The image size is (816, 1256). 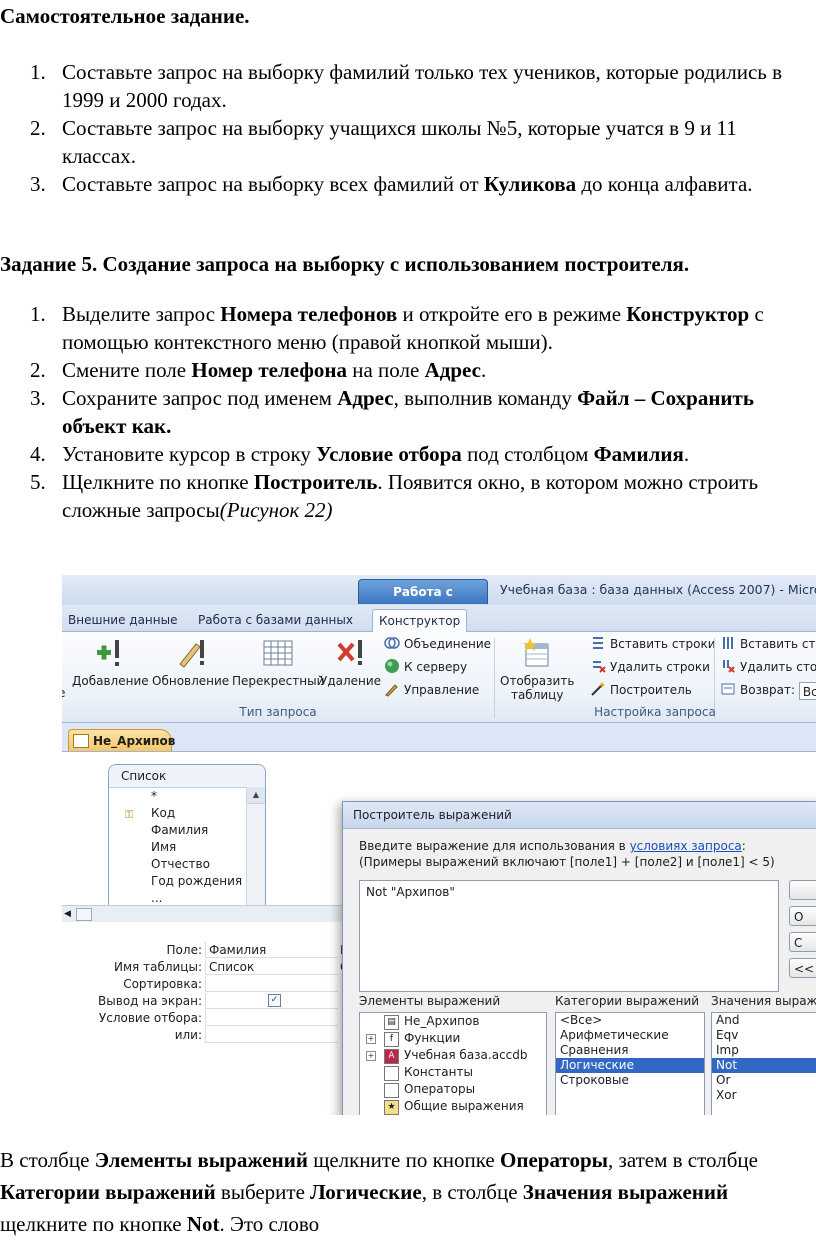 What do you see at coordinates (630, 1065) in the screenshot?
I see `list-item-selected: Логические` at bounding box center [630, 1065].